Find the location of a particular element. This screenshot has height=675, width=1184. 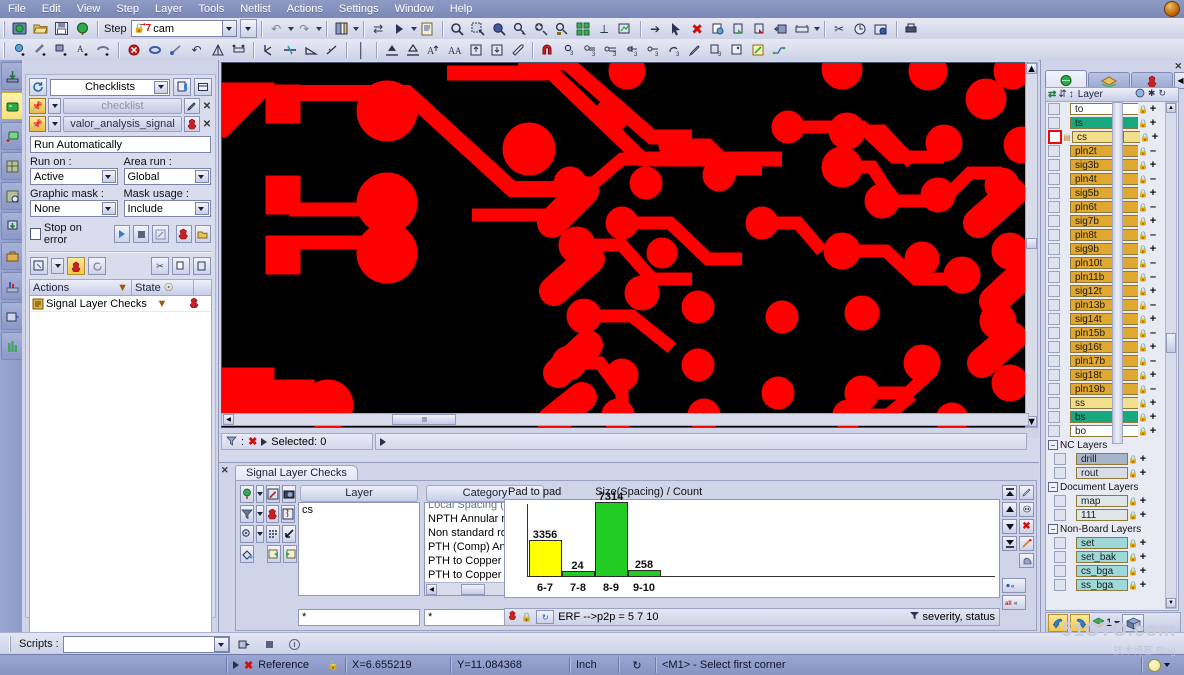

layer-column-header: Layer is located at coordinates (359, 493).